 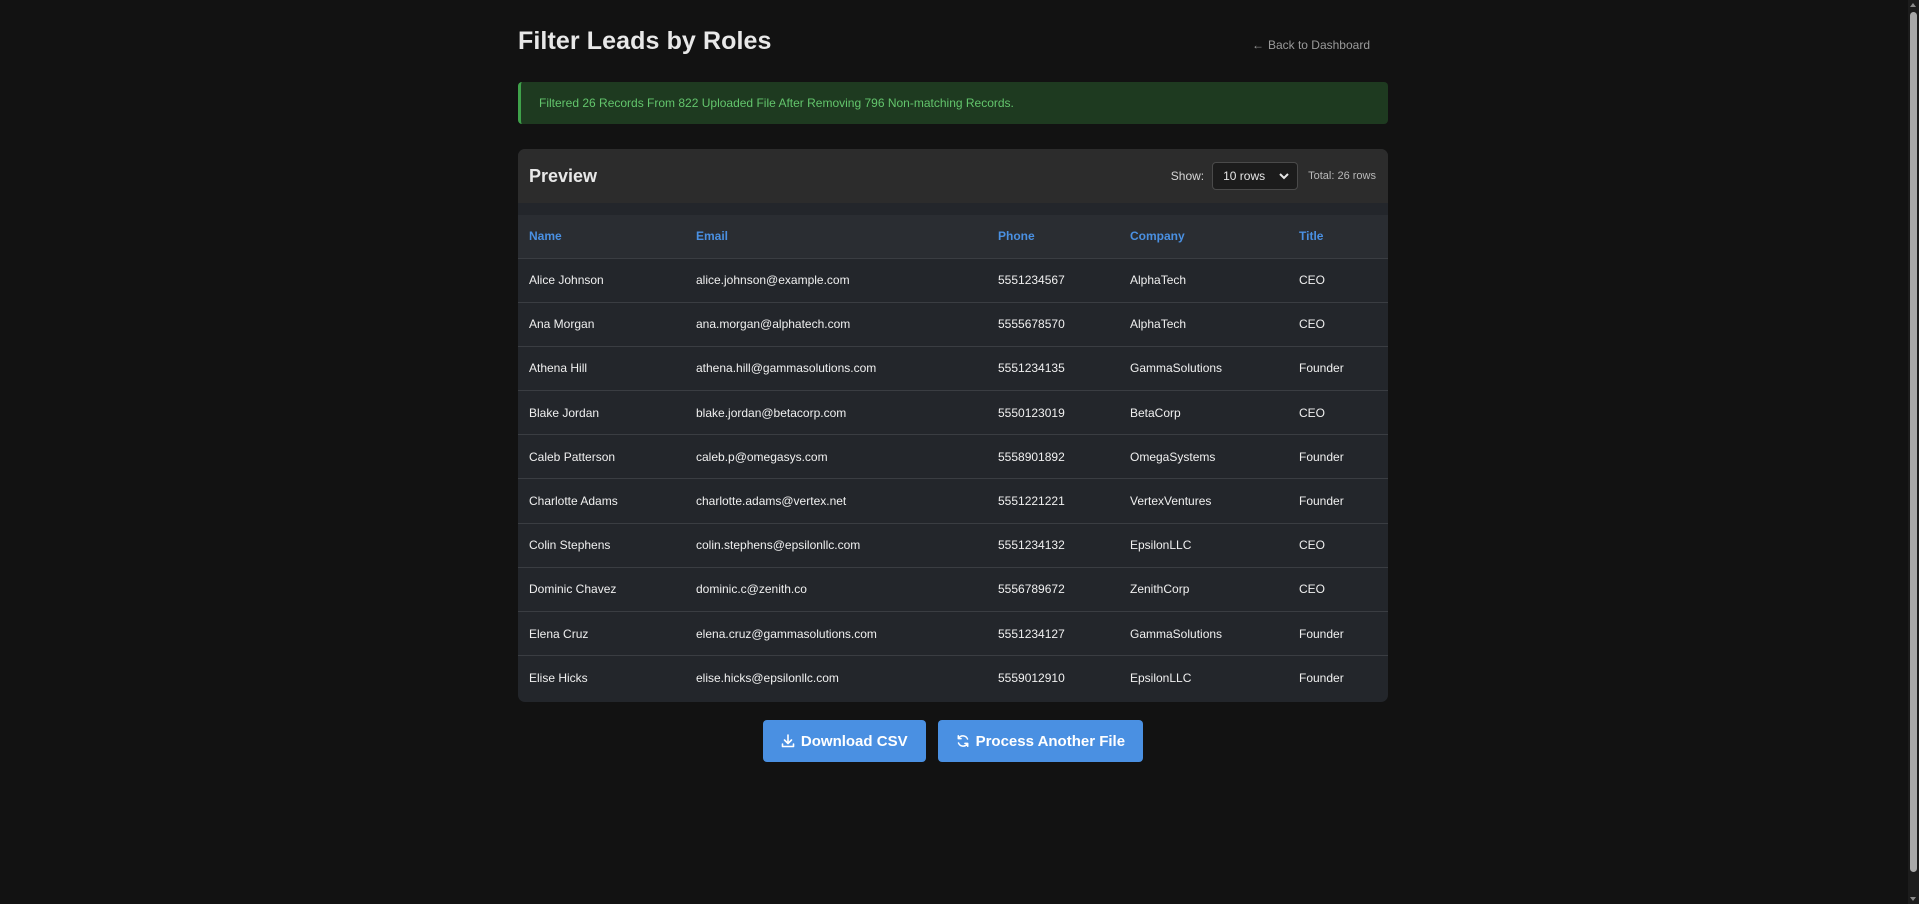 I want to click on cell-phone: 5555678570, so click(x=1053, y=324).